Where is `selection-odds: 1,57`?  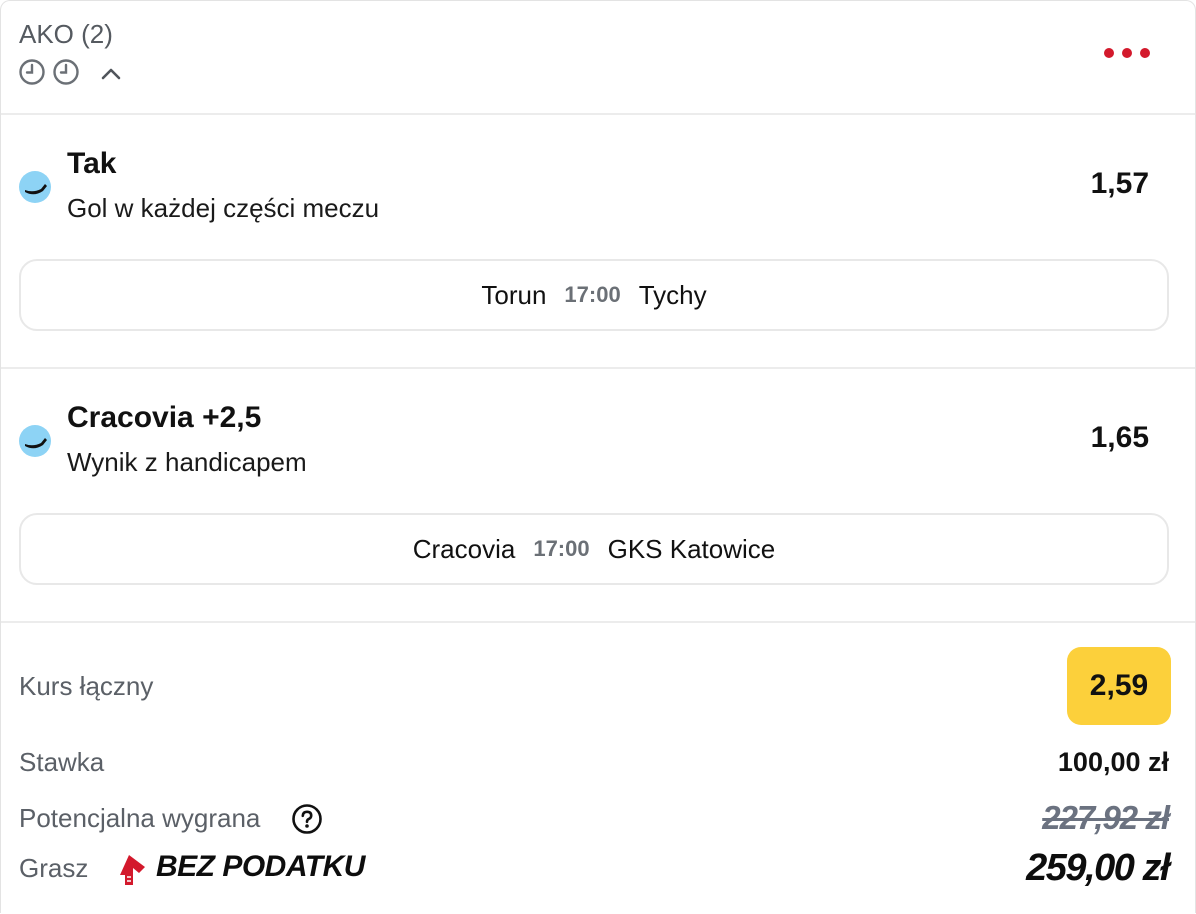
selection-odds: 1,57 is located at coordinates (1119, 183).